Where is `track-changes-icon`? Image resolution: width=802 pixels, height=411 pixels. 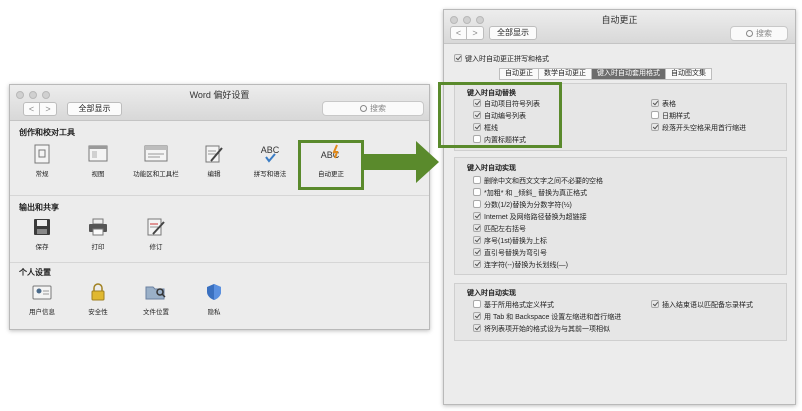 track-changes-icon is located at coordinates (156, 227).